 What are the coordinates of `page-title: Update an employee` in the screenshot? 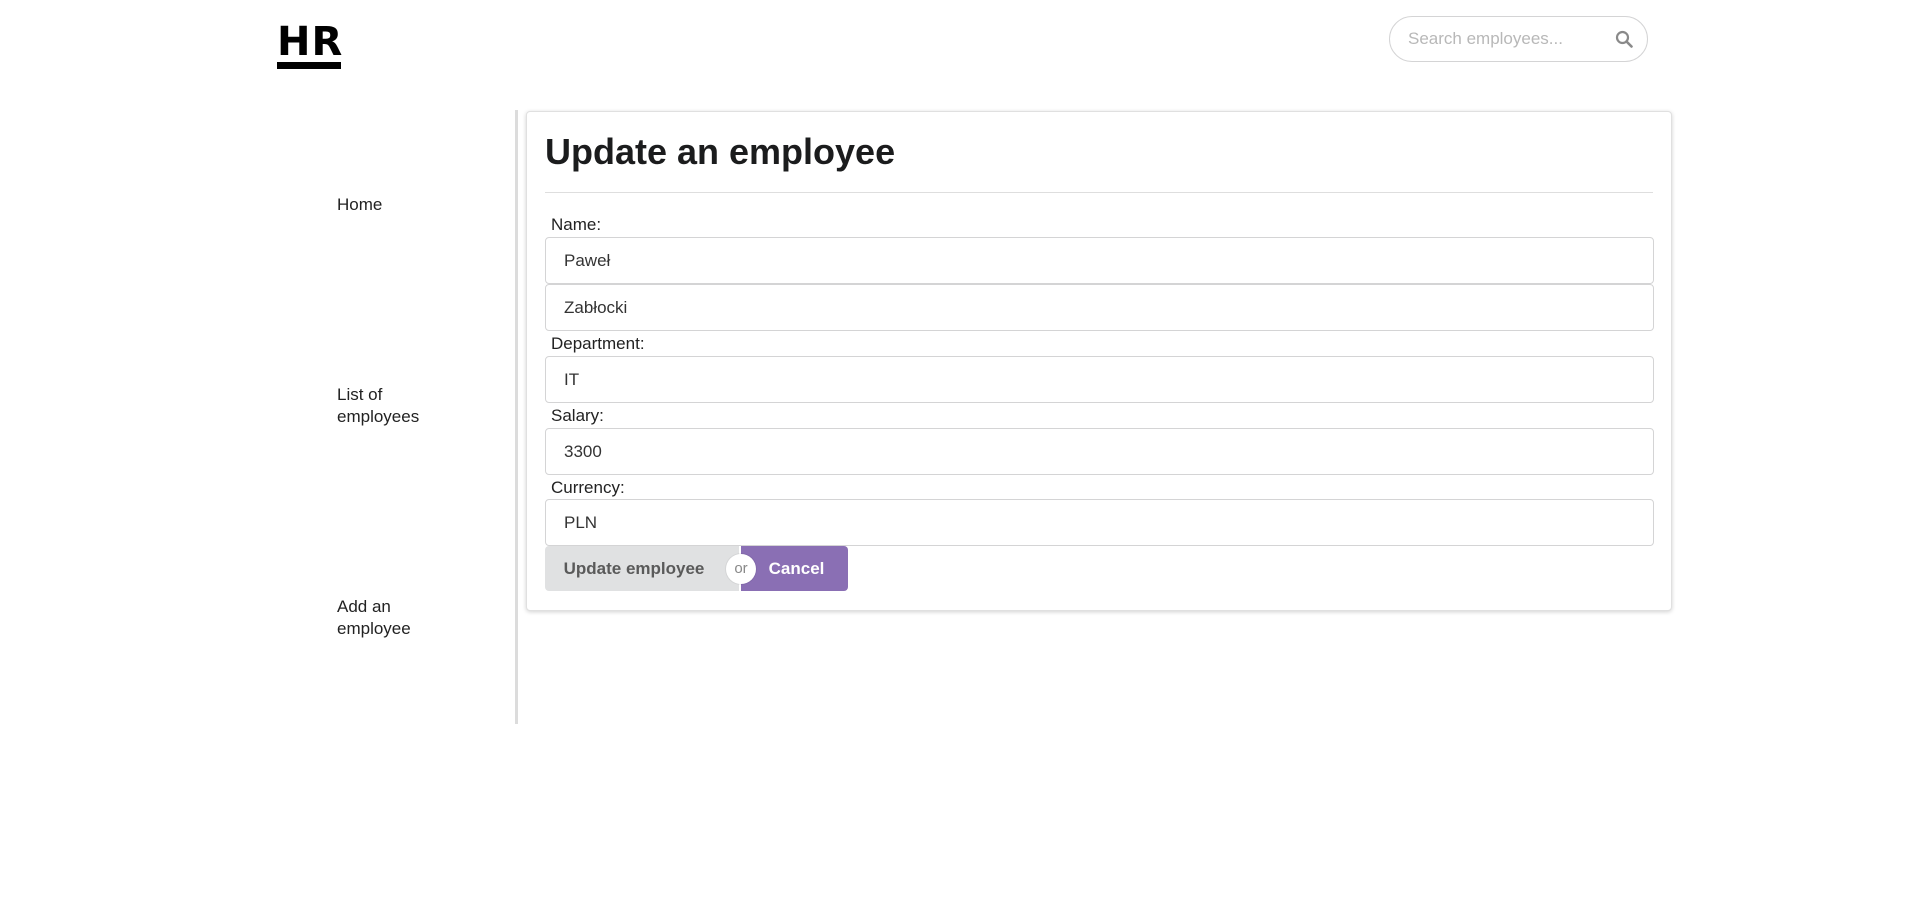 It's located at (720, 151).